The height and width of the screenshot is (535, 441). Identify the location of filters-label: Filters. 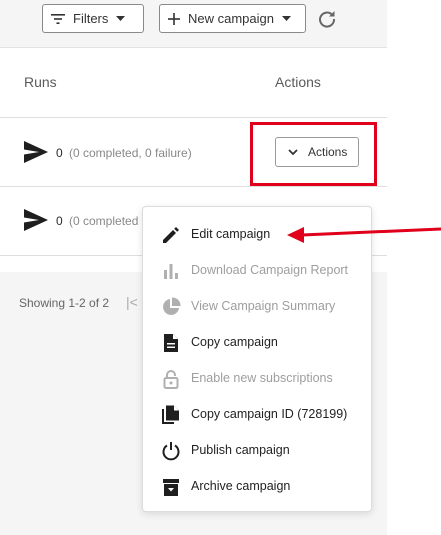
(91, 18).